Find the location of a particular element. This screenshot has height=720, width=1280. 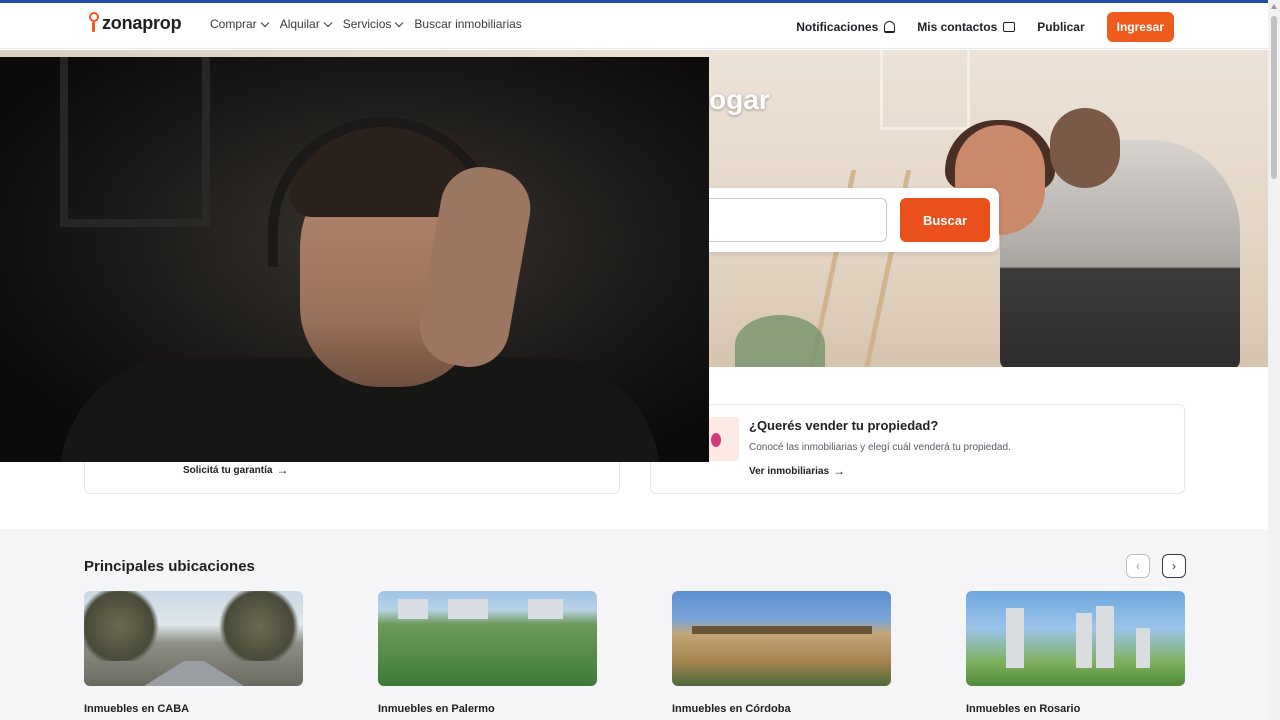

logo-pin-icon is located at coordinates (94, 23).